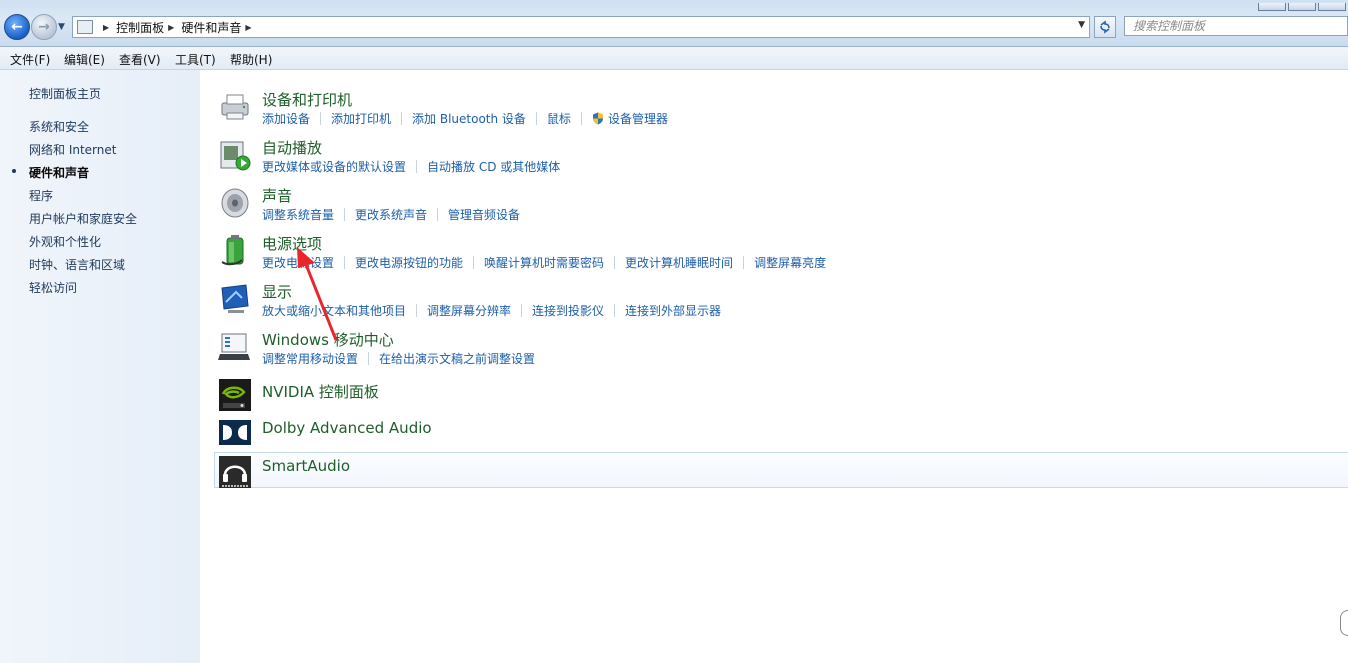  I want to click on sidebar-item-user-accounts: 用户帐户和家庭安全, so click(83, 218).